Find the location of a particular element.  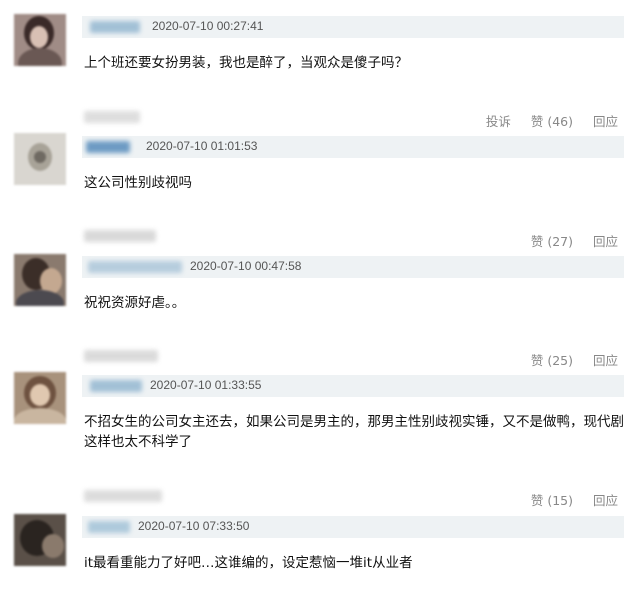

comment-time: 2020-07-10 00:47:58 is located at coordinates (246, 266).